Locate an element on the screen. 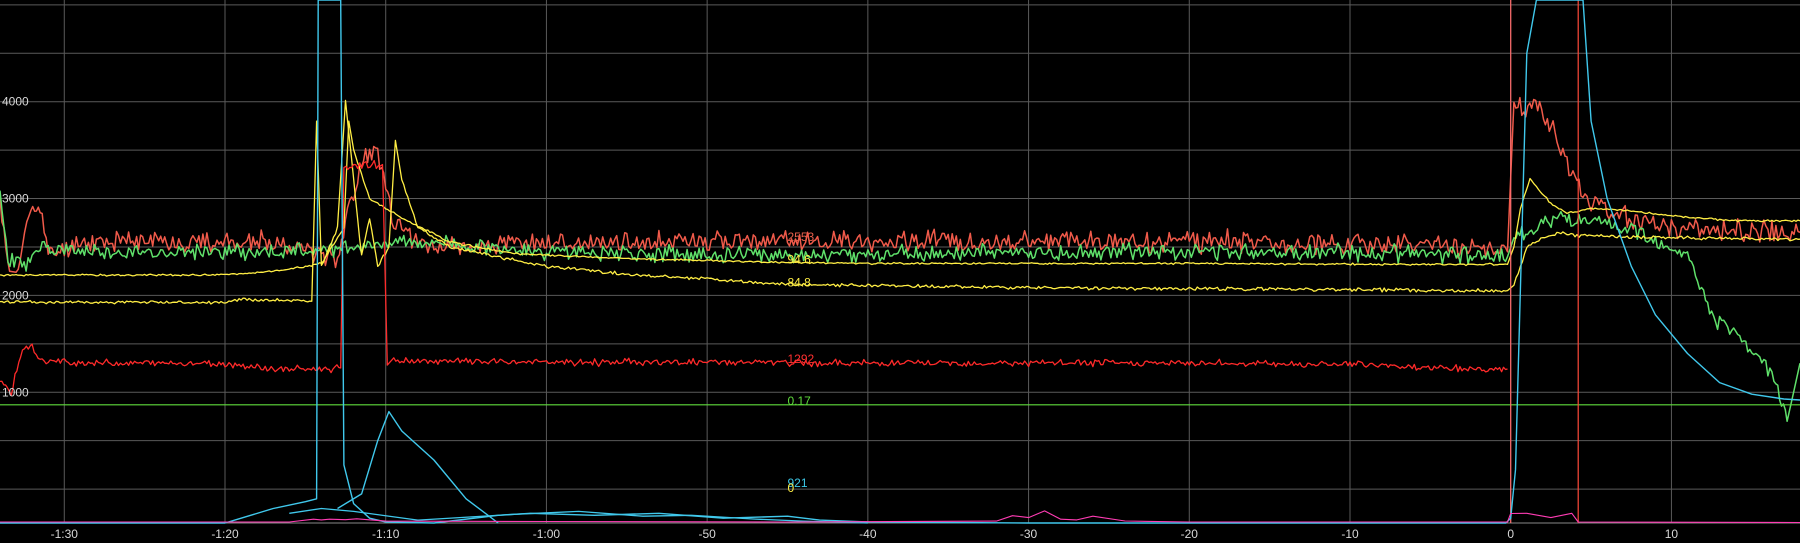  x-tick-label: -30 is located at coordinates (1029, 534).